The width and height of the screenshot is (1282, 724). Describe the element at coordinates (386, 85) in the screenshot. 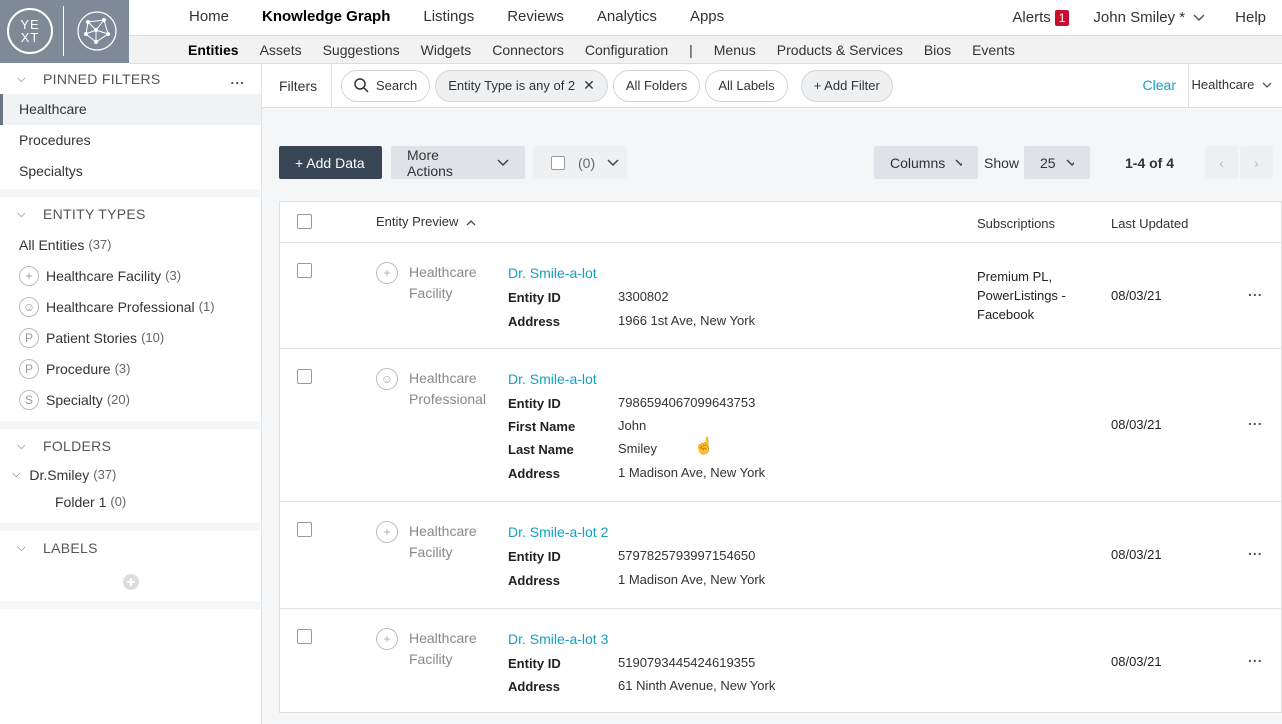

I see `search-filter: Search` at that location.